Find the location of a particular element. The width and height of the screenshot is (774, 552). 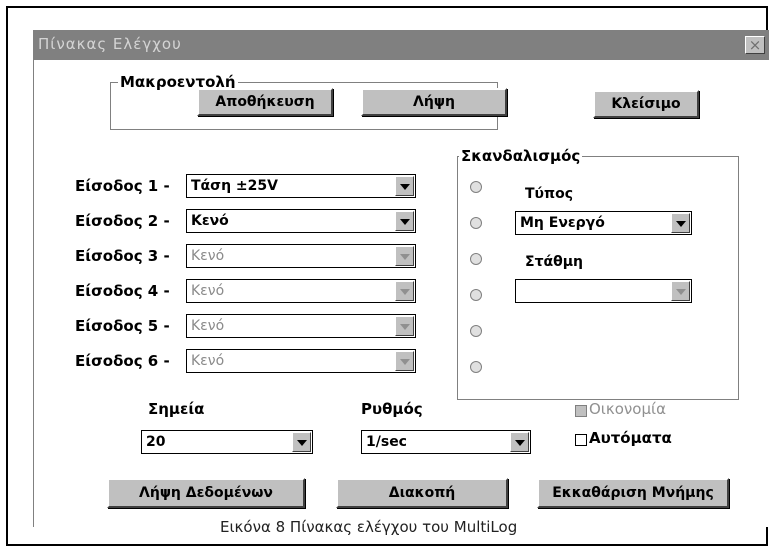

acquire-data-button: Λήψη Δεδομένων is located at coordinates (206, 493).